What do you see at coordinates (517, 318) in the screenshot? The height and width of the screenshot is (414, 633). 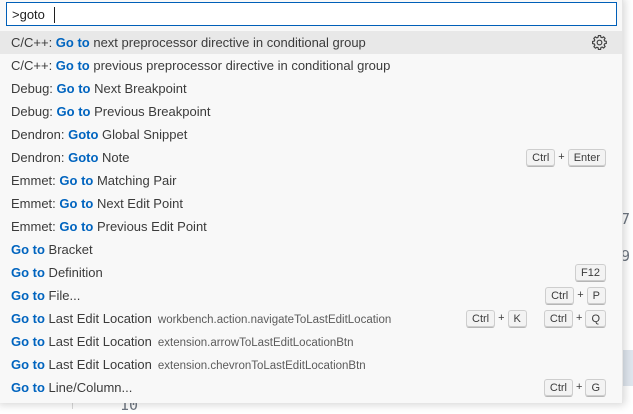 I see `keycap: K` at bounding box center [517, 318].